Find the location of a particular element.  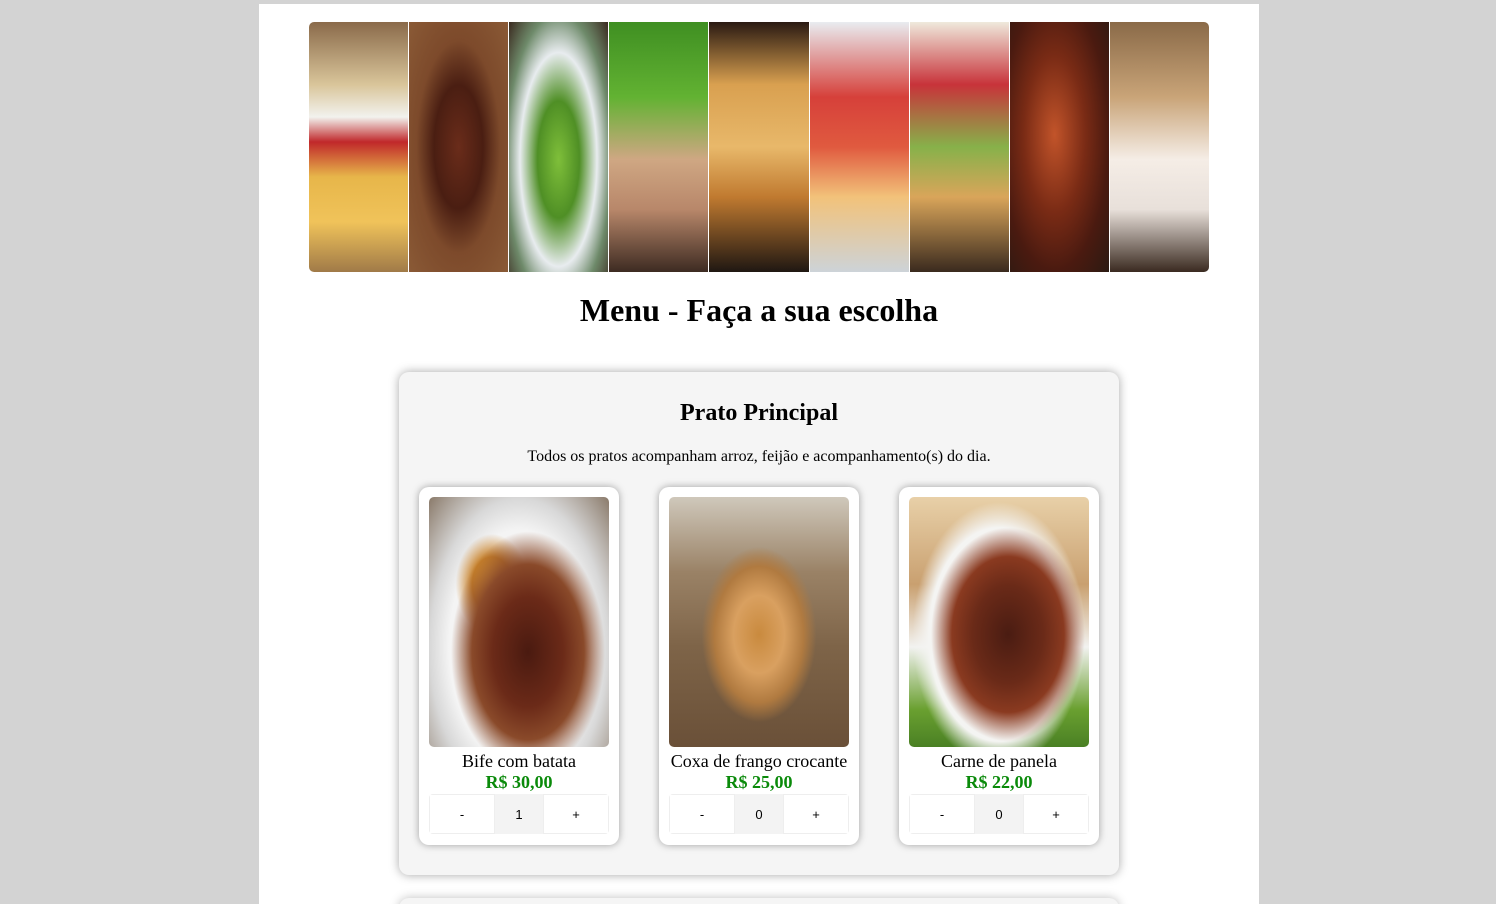

banner-coffee-photo is located at coordinates (1159, 147).